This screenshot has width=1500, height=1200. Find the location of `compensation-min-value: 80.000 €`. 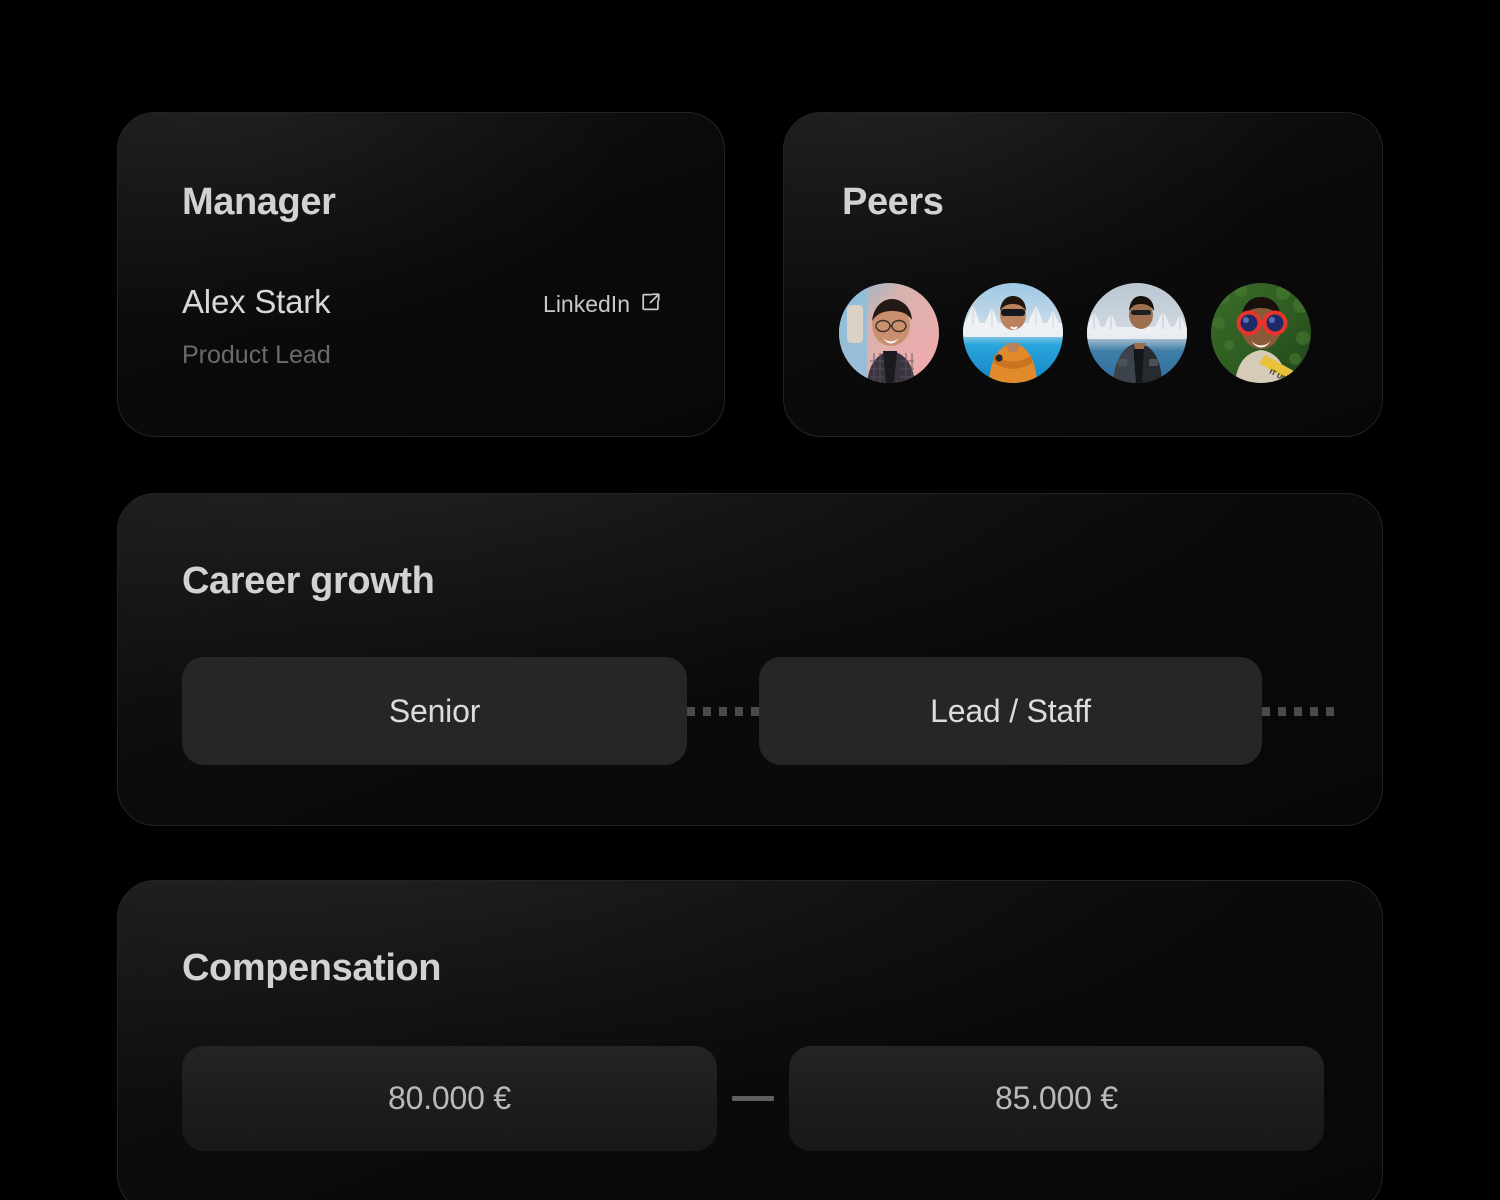

compensation-min-value: 80.000 € is located at coordinates (449, 1098).